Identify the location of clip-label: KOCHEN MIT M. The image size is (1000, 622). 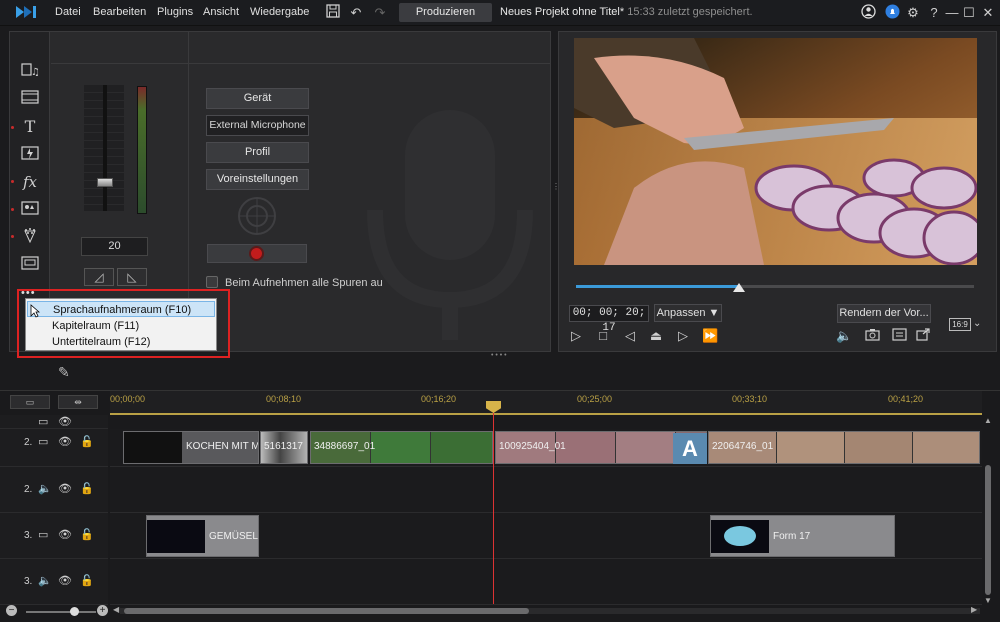
(222, 446).